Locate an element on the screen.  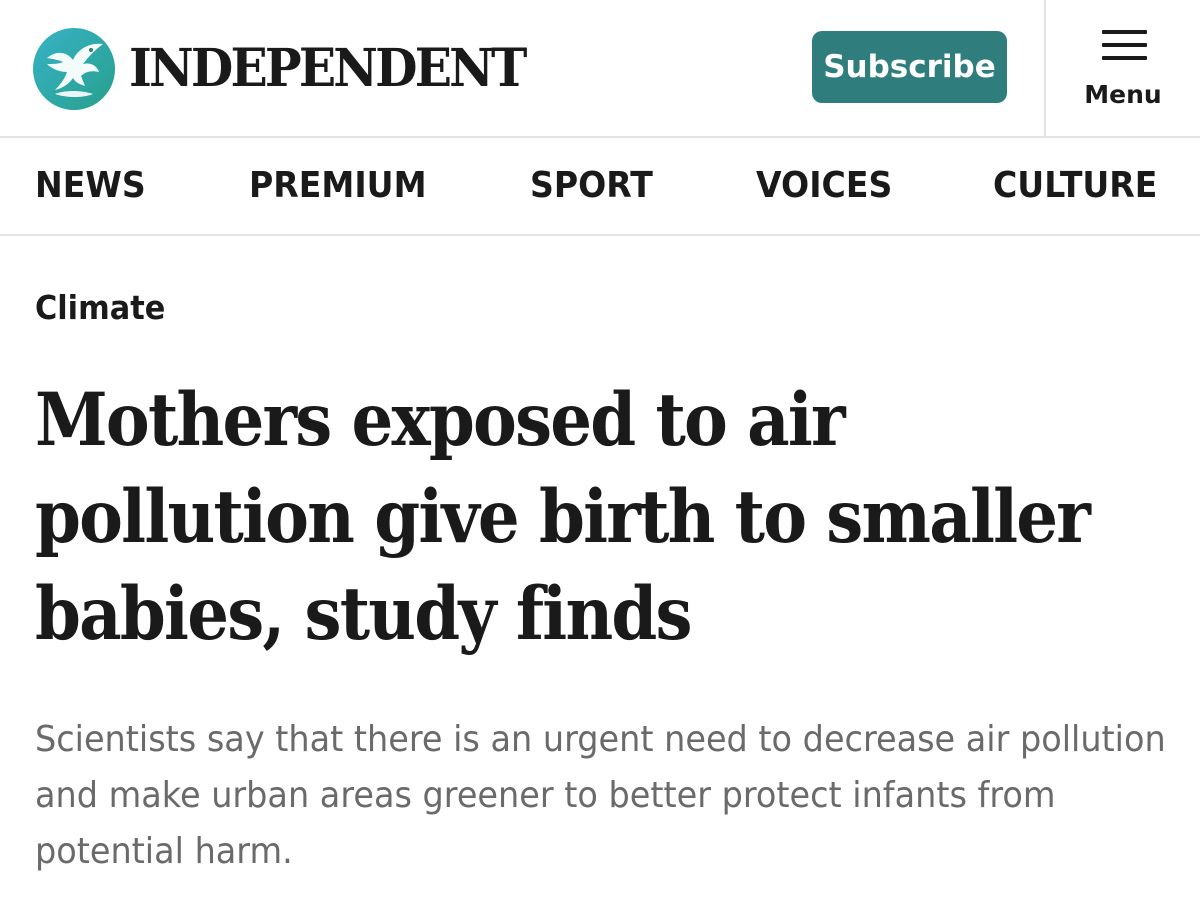
hamburger-icon is located at coordinates (1124, 45).